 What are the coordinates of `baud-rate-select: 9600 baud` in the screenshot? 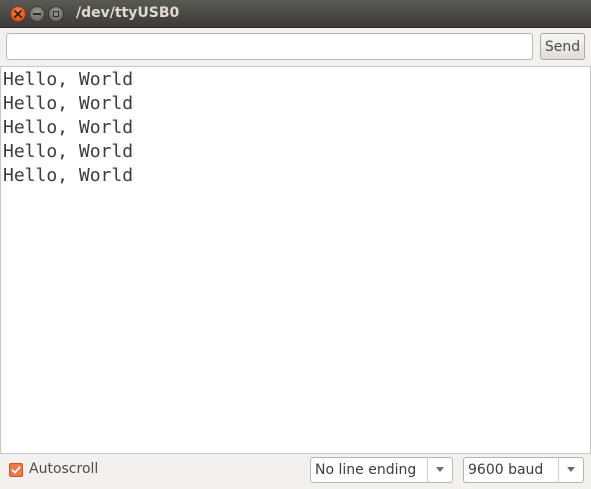 It's located at (523, 470).